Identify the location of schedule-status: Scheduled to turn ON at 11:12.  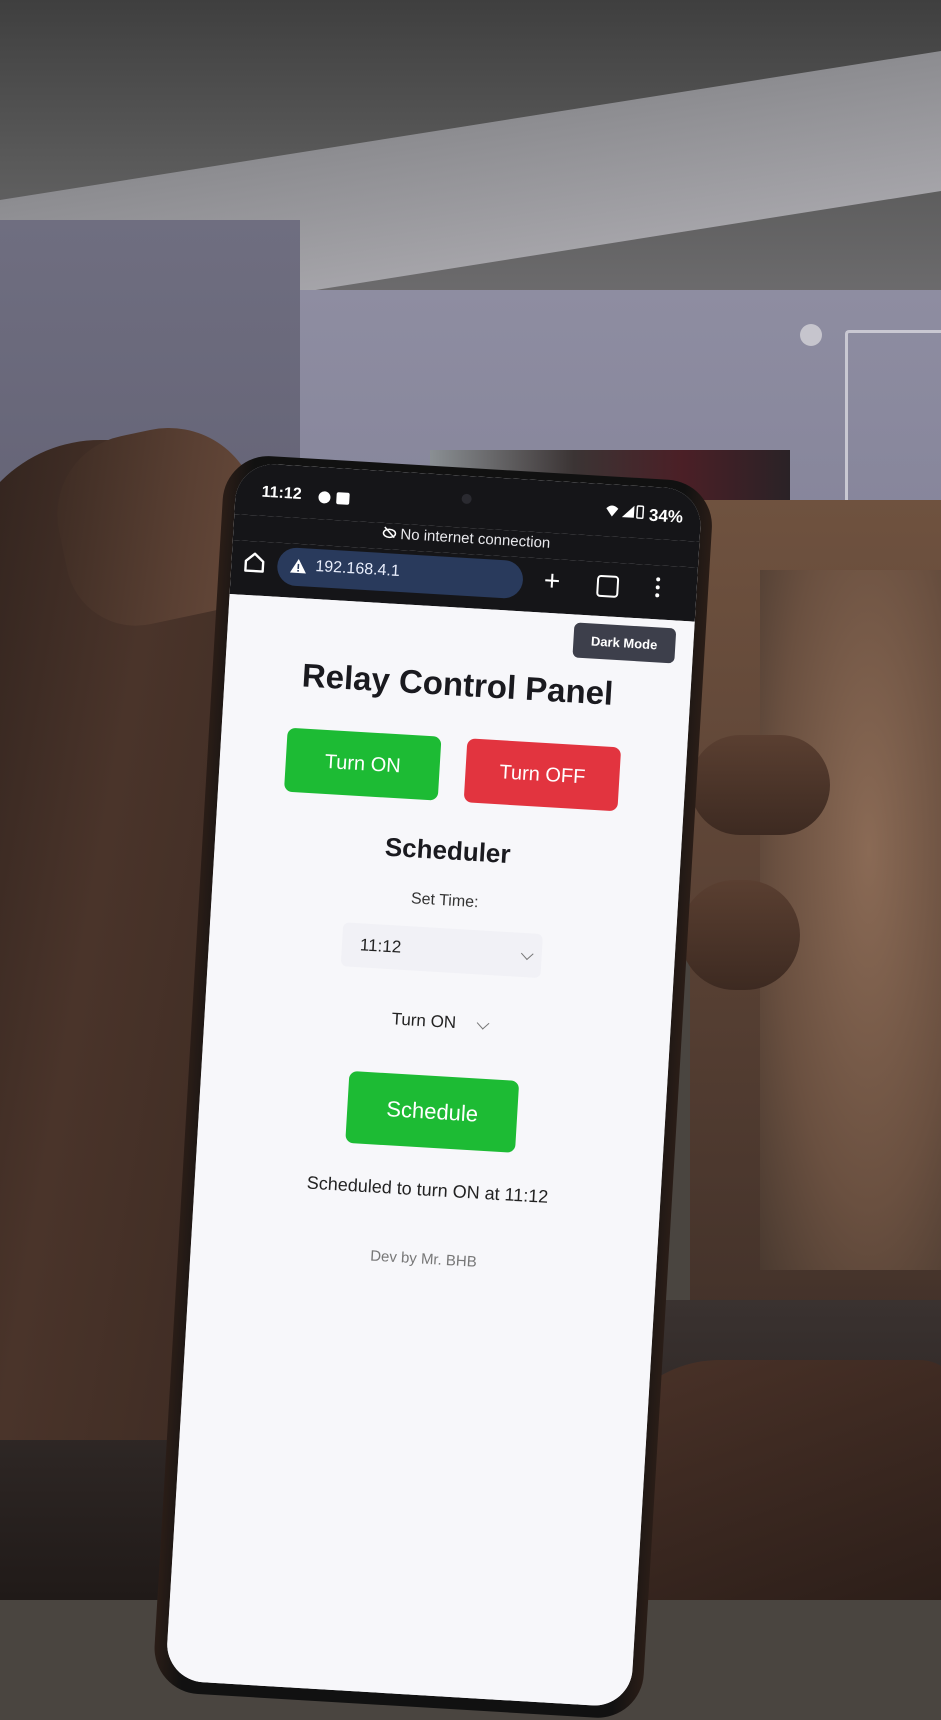
(427, 1189).